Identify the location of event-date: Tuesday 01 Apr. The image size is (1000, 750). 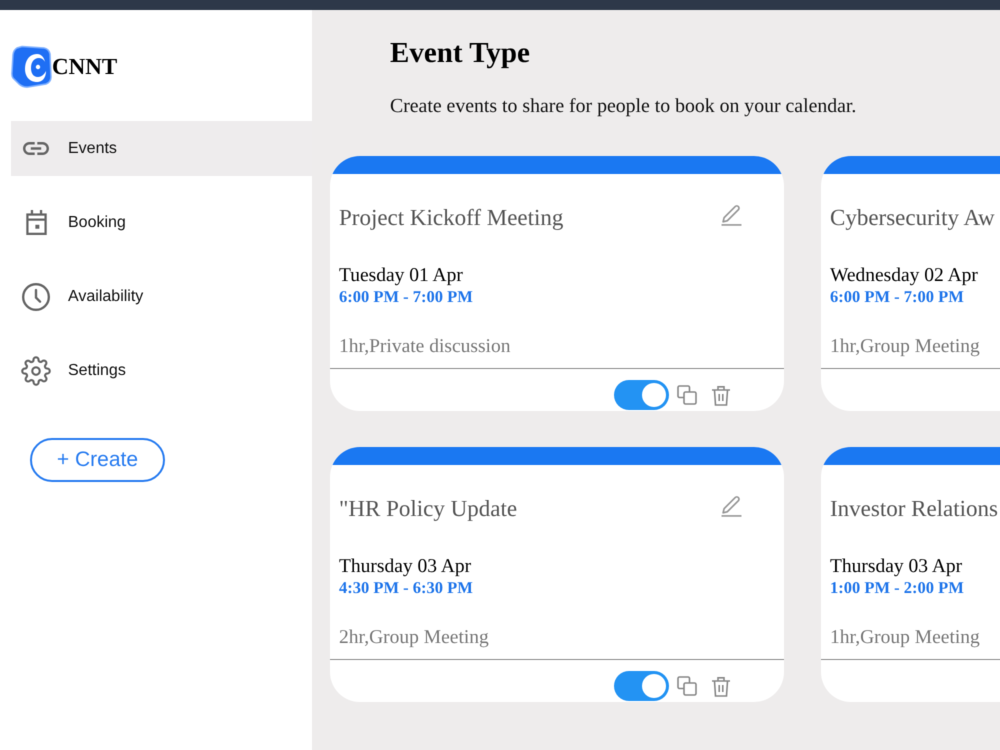
(400, 276).